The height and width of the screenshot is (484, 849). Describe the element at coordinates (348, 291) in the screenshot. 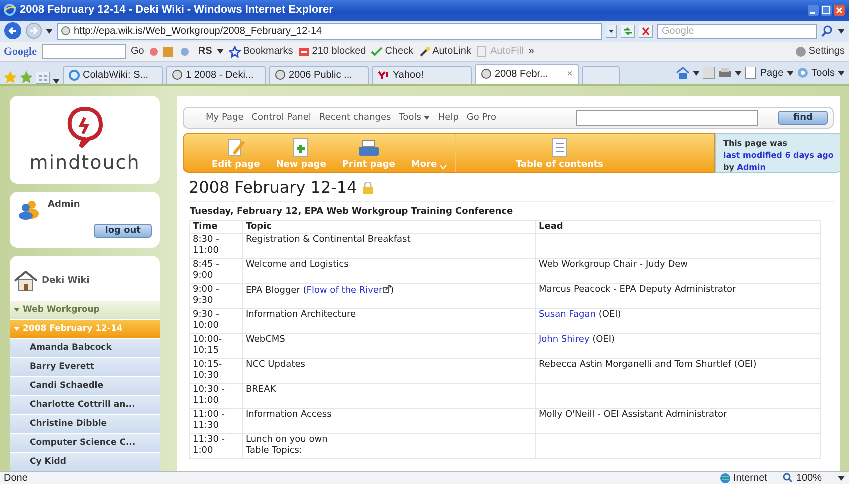

I see `external-link: Flow of the River` at that location.